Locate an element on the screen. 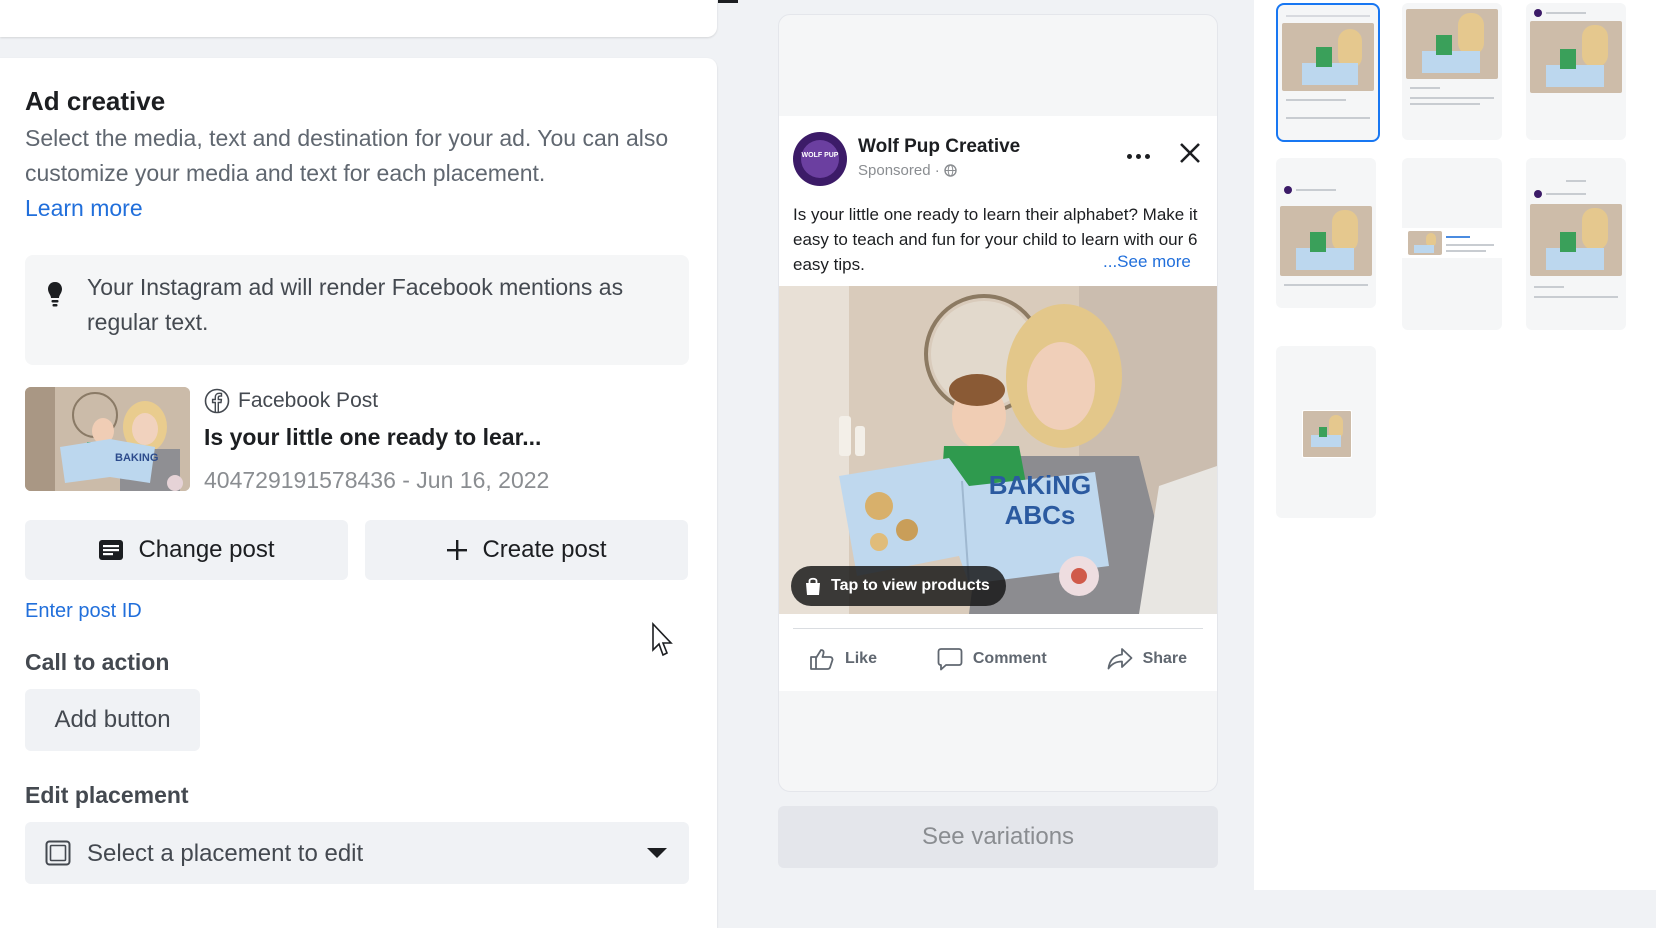 The image size is (1656, 928). share-button: Share is located at coordinates (1147, 659).